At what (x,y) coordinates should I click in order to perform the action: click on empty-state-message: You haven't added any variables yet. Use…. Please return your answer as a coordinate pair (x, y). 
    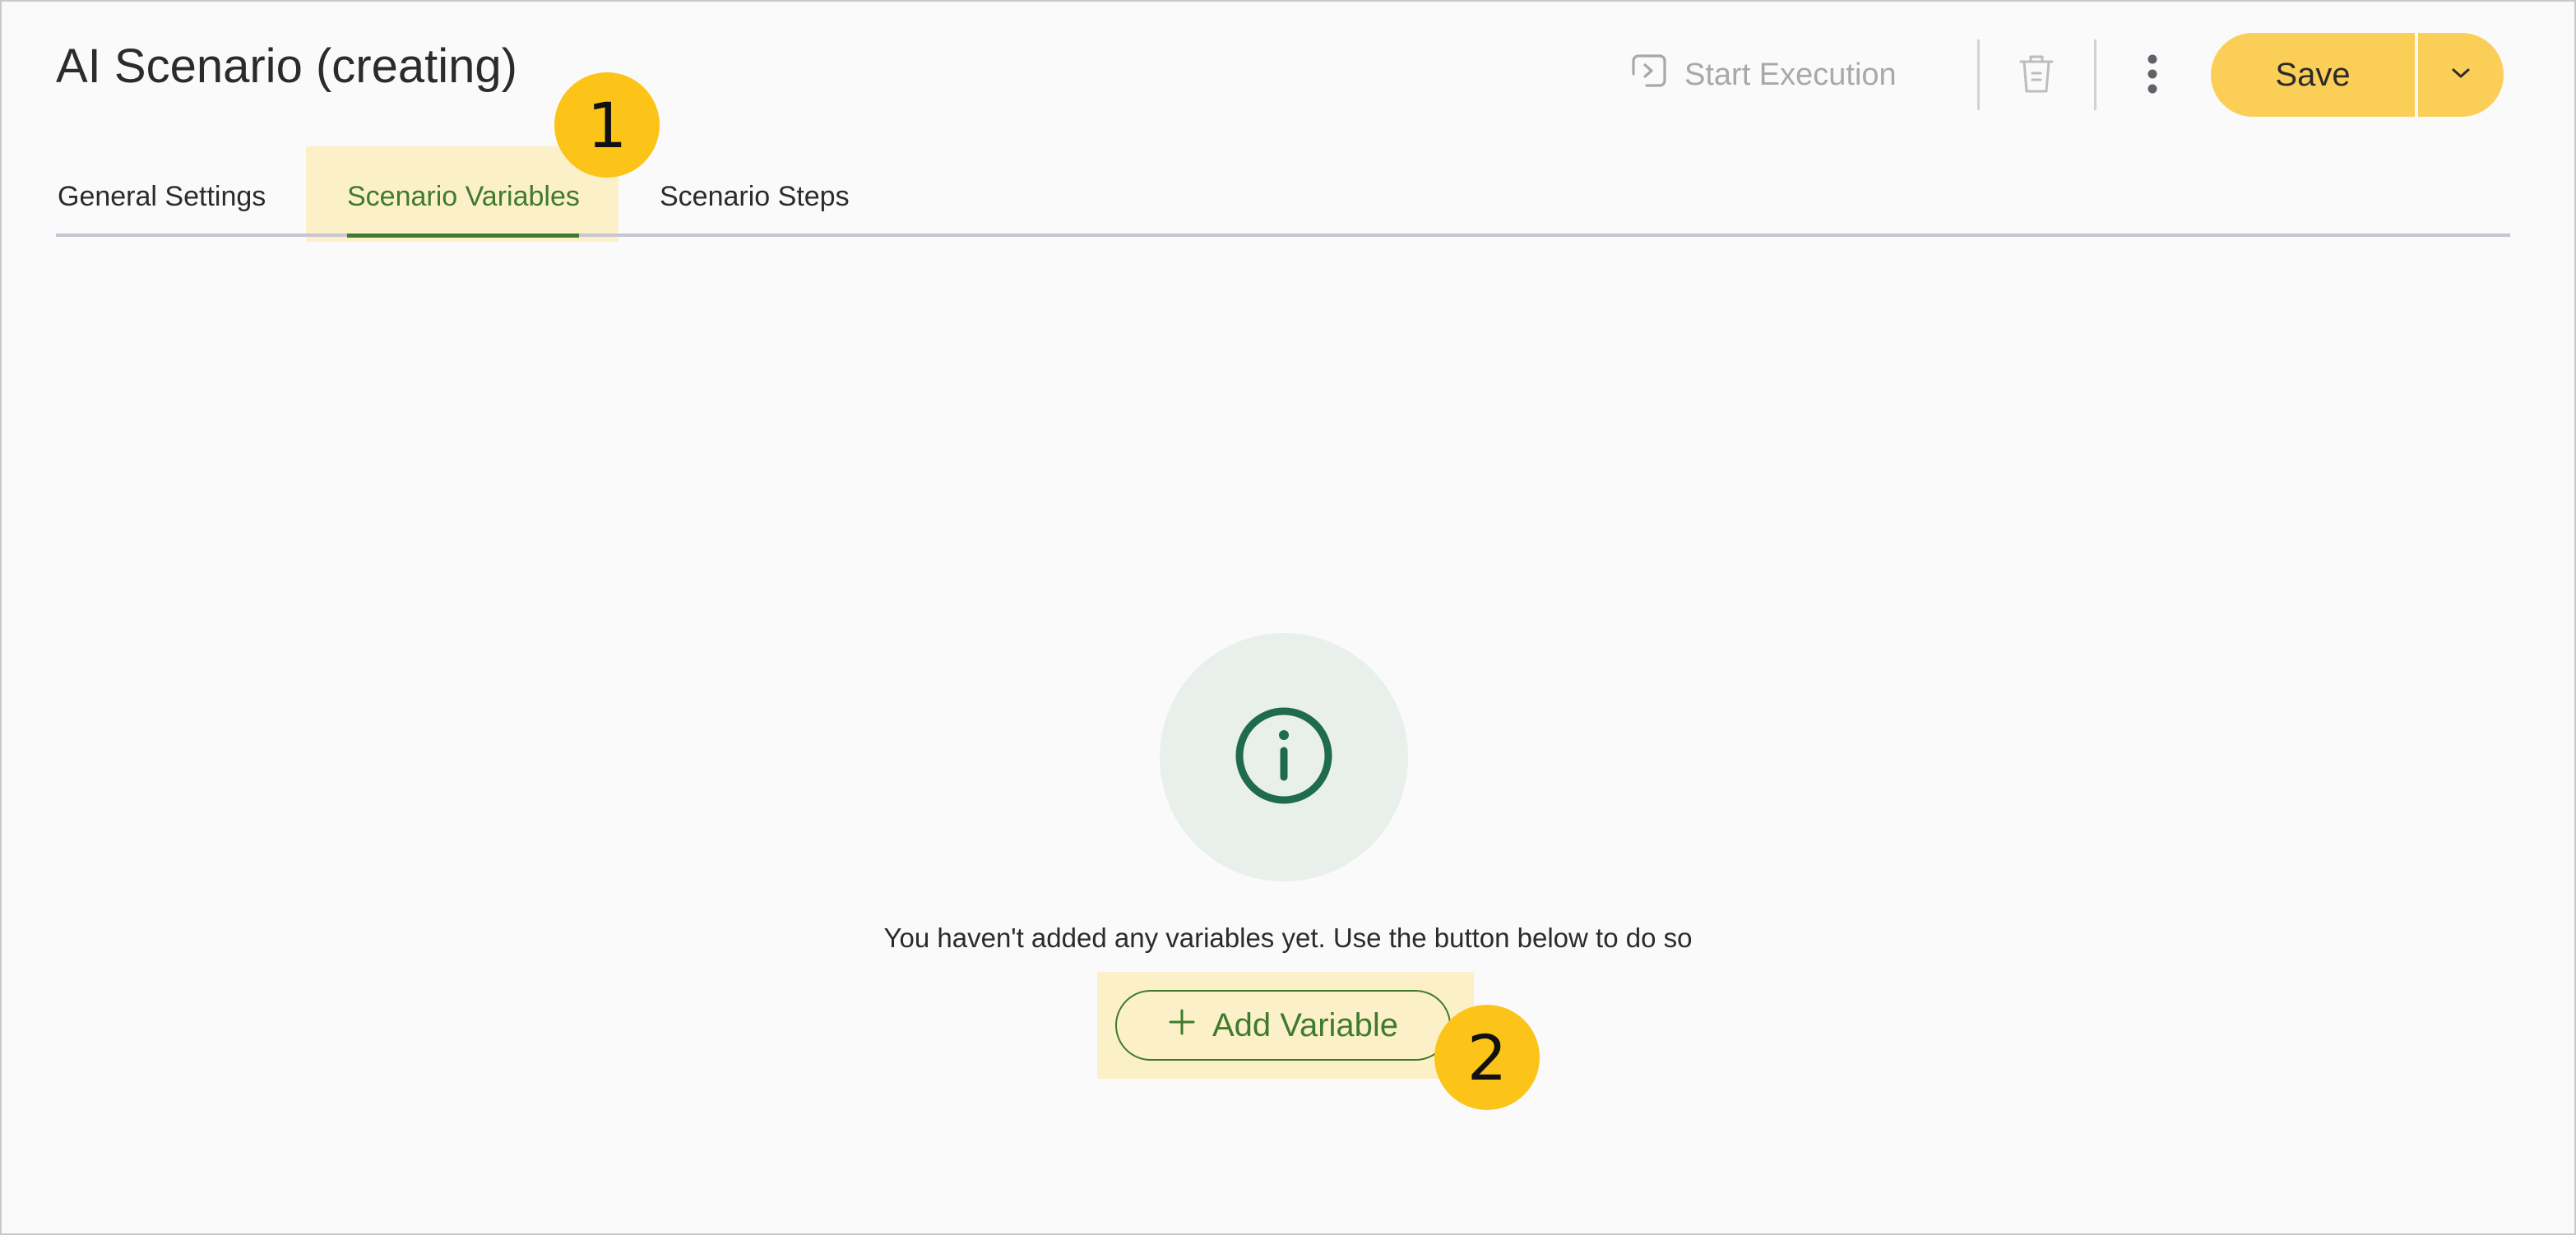
    Looking at the image, I should click on (1288, 938).